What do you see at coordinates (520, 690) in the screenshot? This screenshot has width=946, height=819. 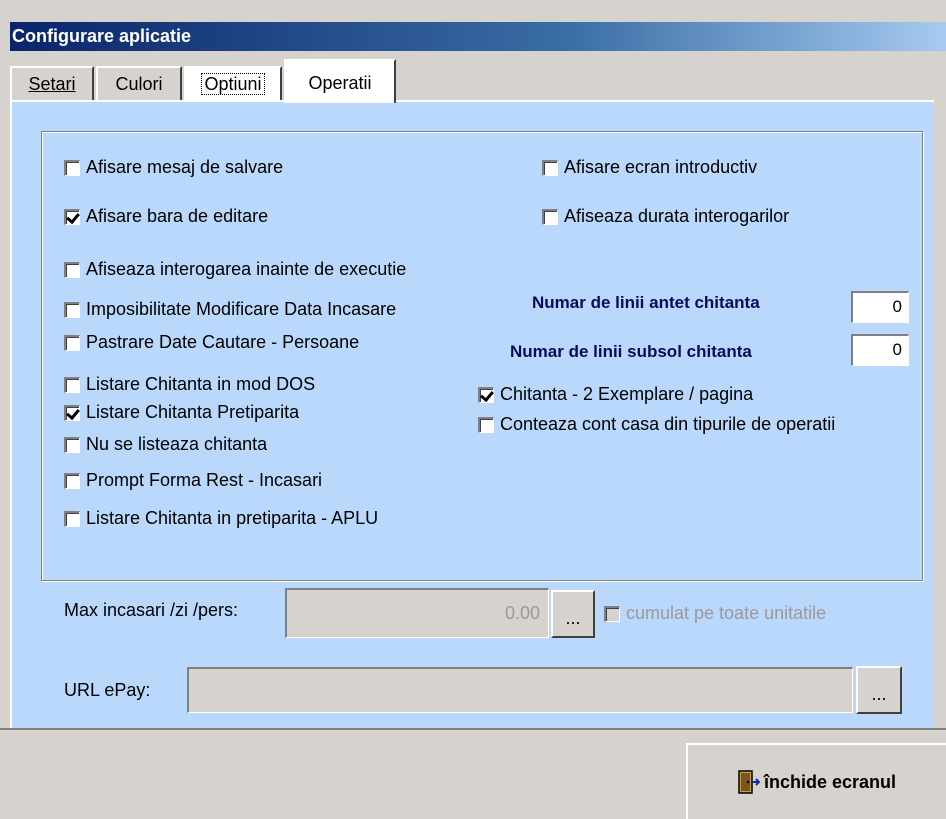 I see `url-epay-input` at bounding box center [520, 690].